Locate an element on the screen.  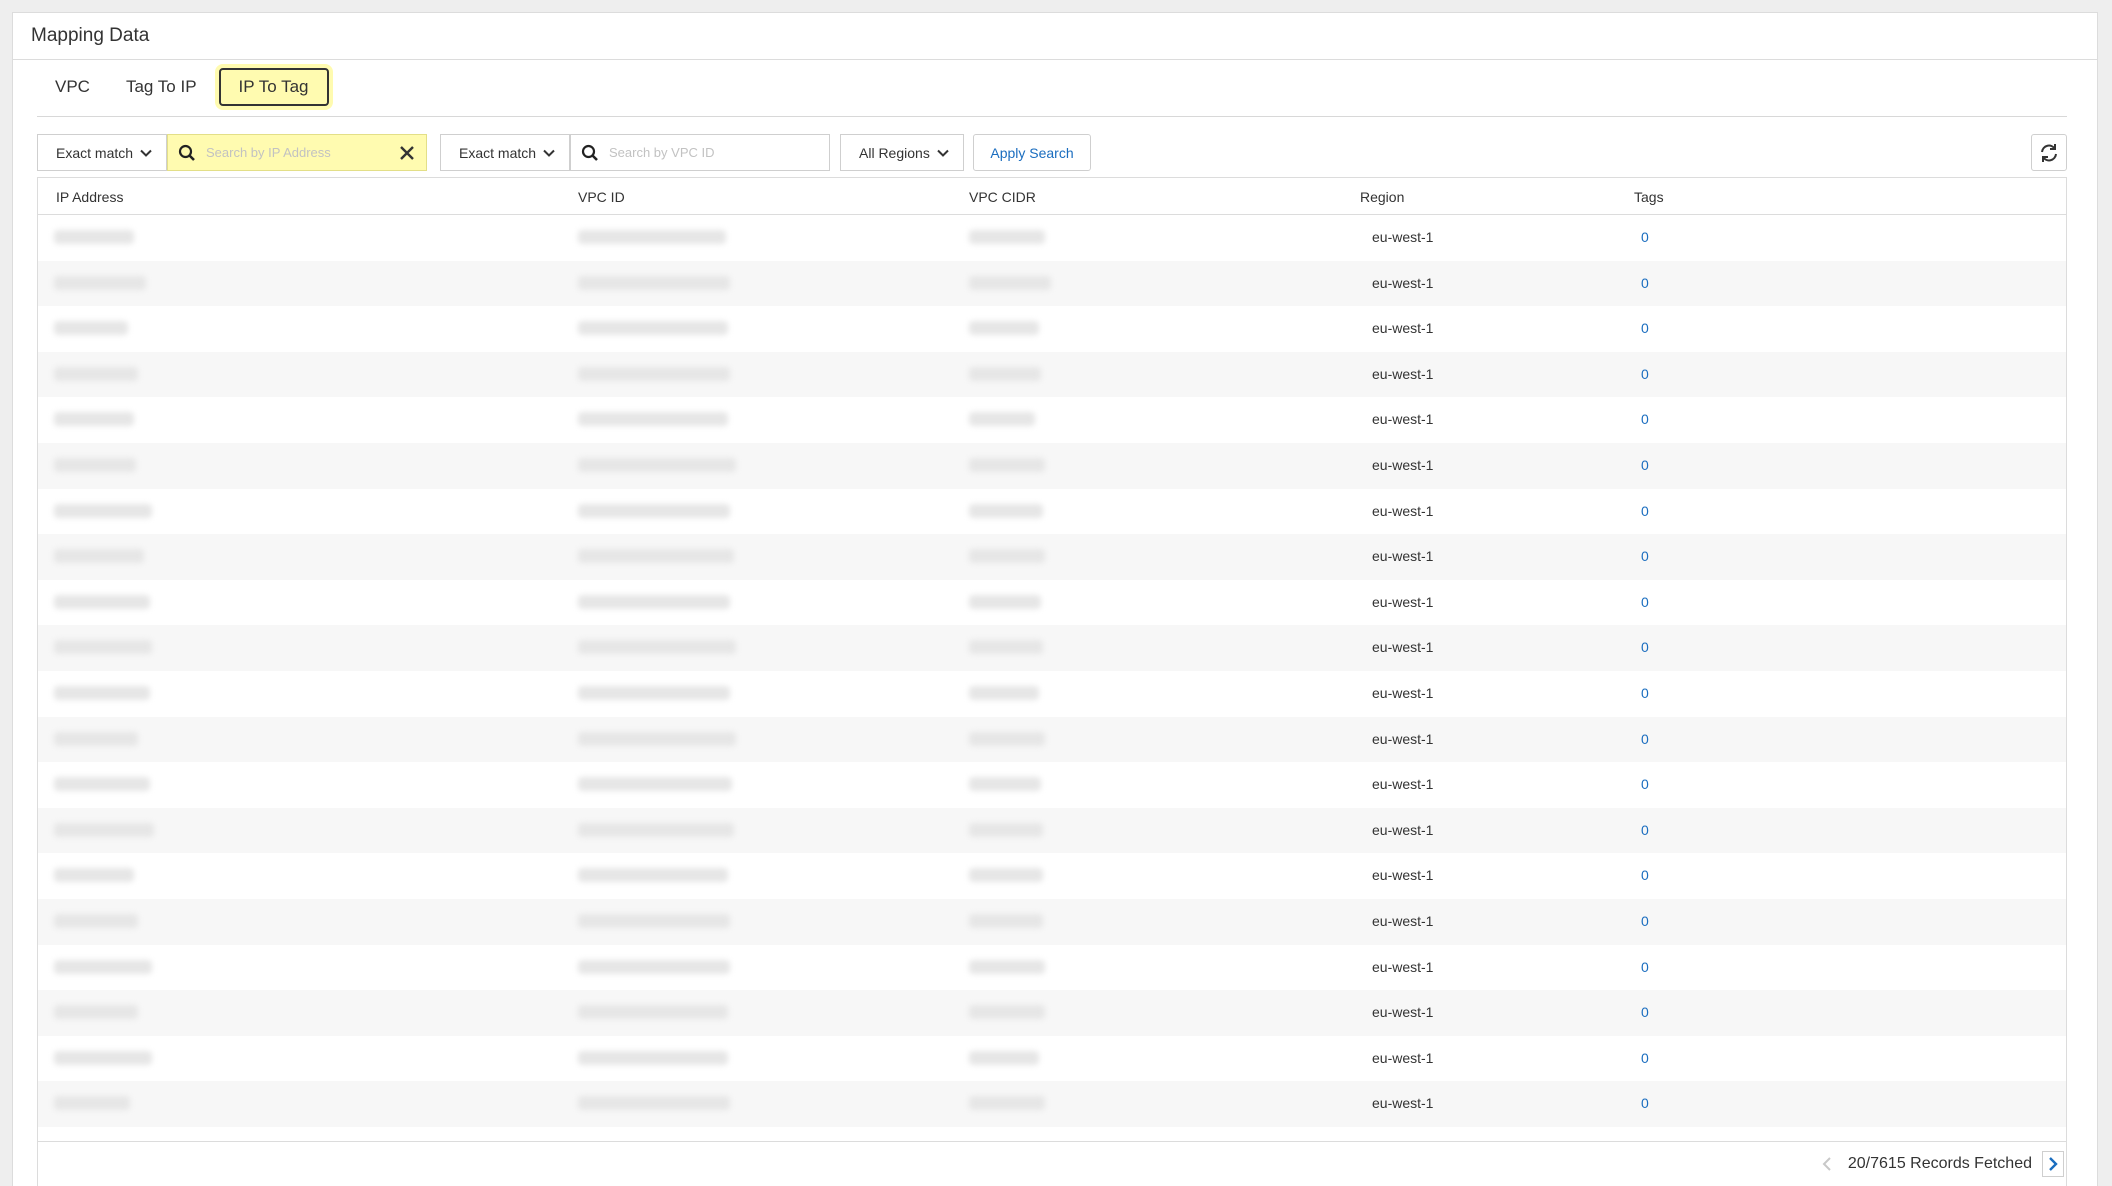
column-header-vpc-cidr: VPC CIDR is located at coordinates (1002, 197).